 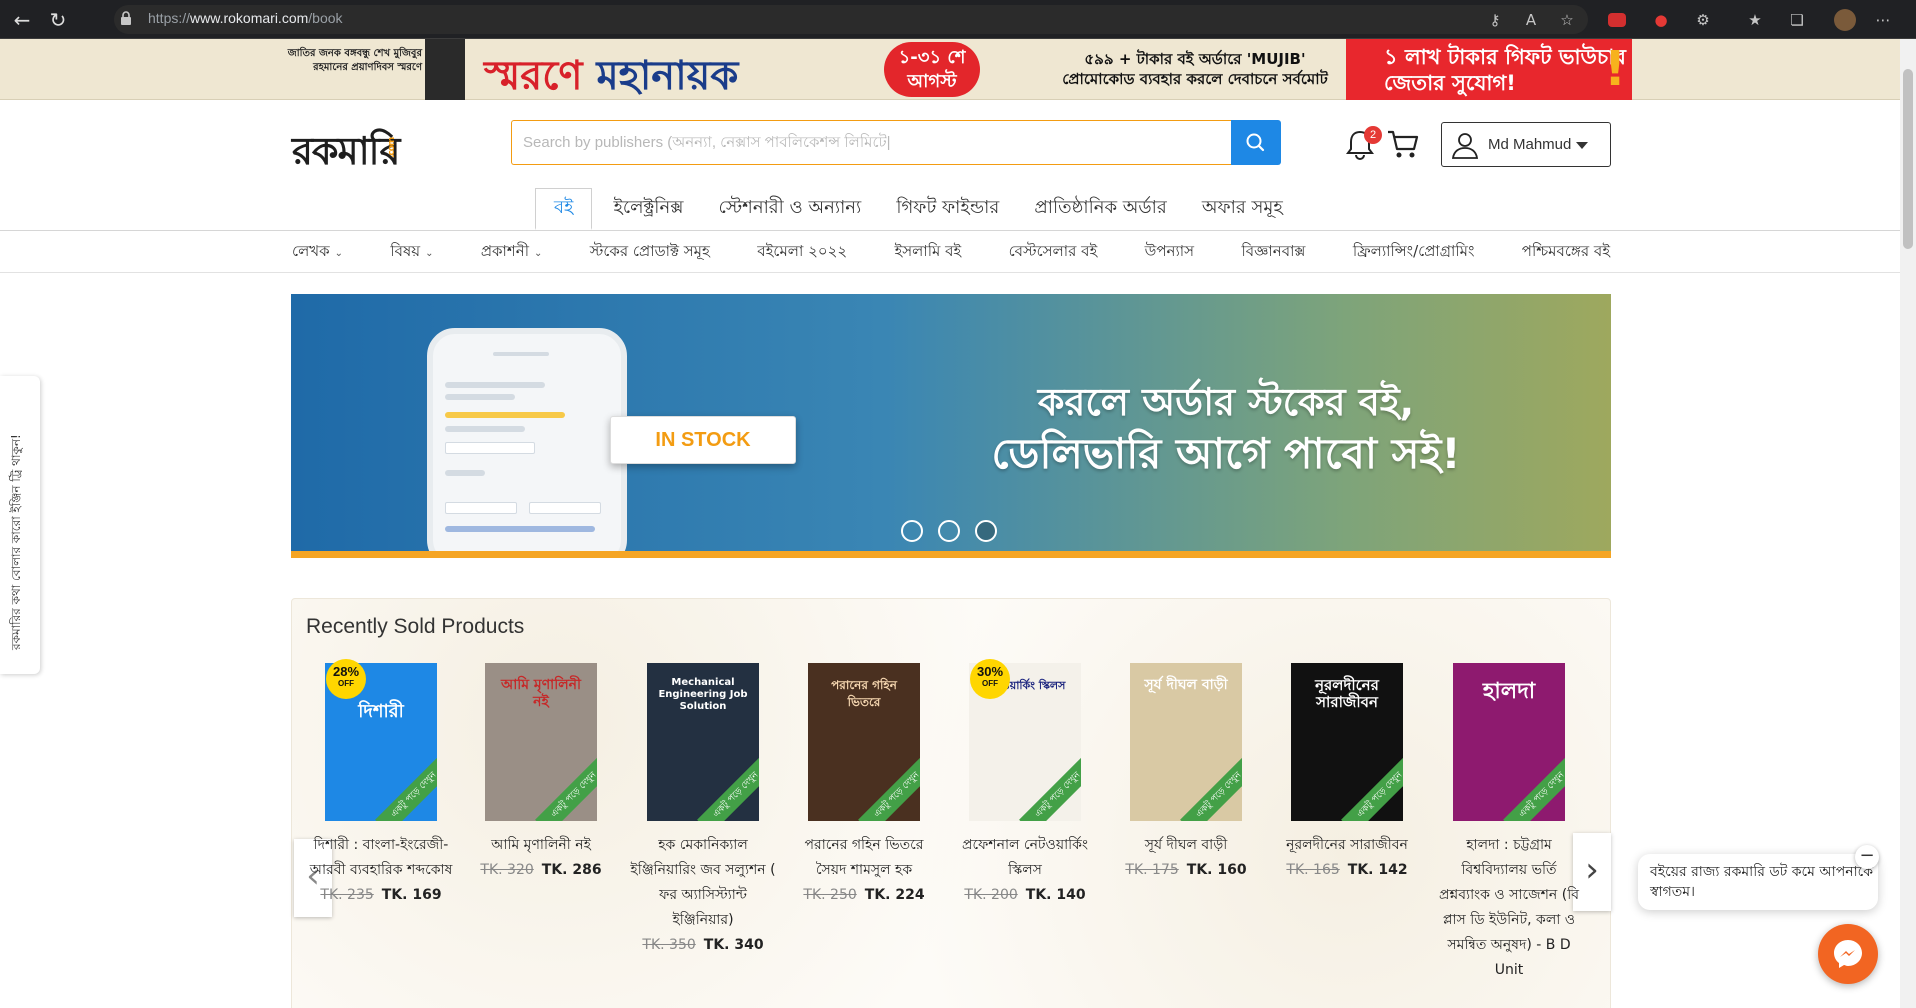 I want to click on subnav-in-stock: স্টকের প্রোডাক্ট সমূহ, so click(x=650, y=252).